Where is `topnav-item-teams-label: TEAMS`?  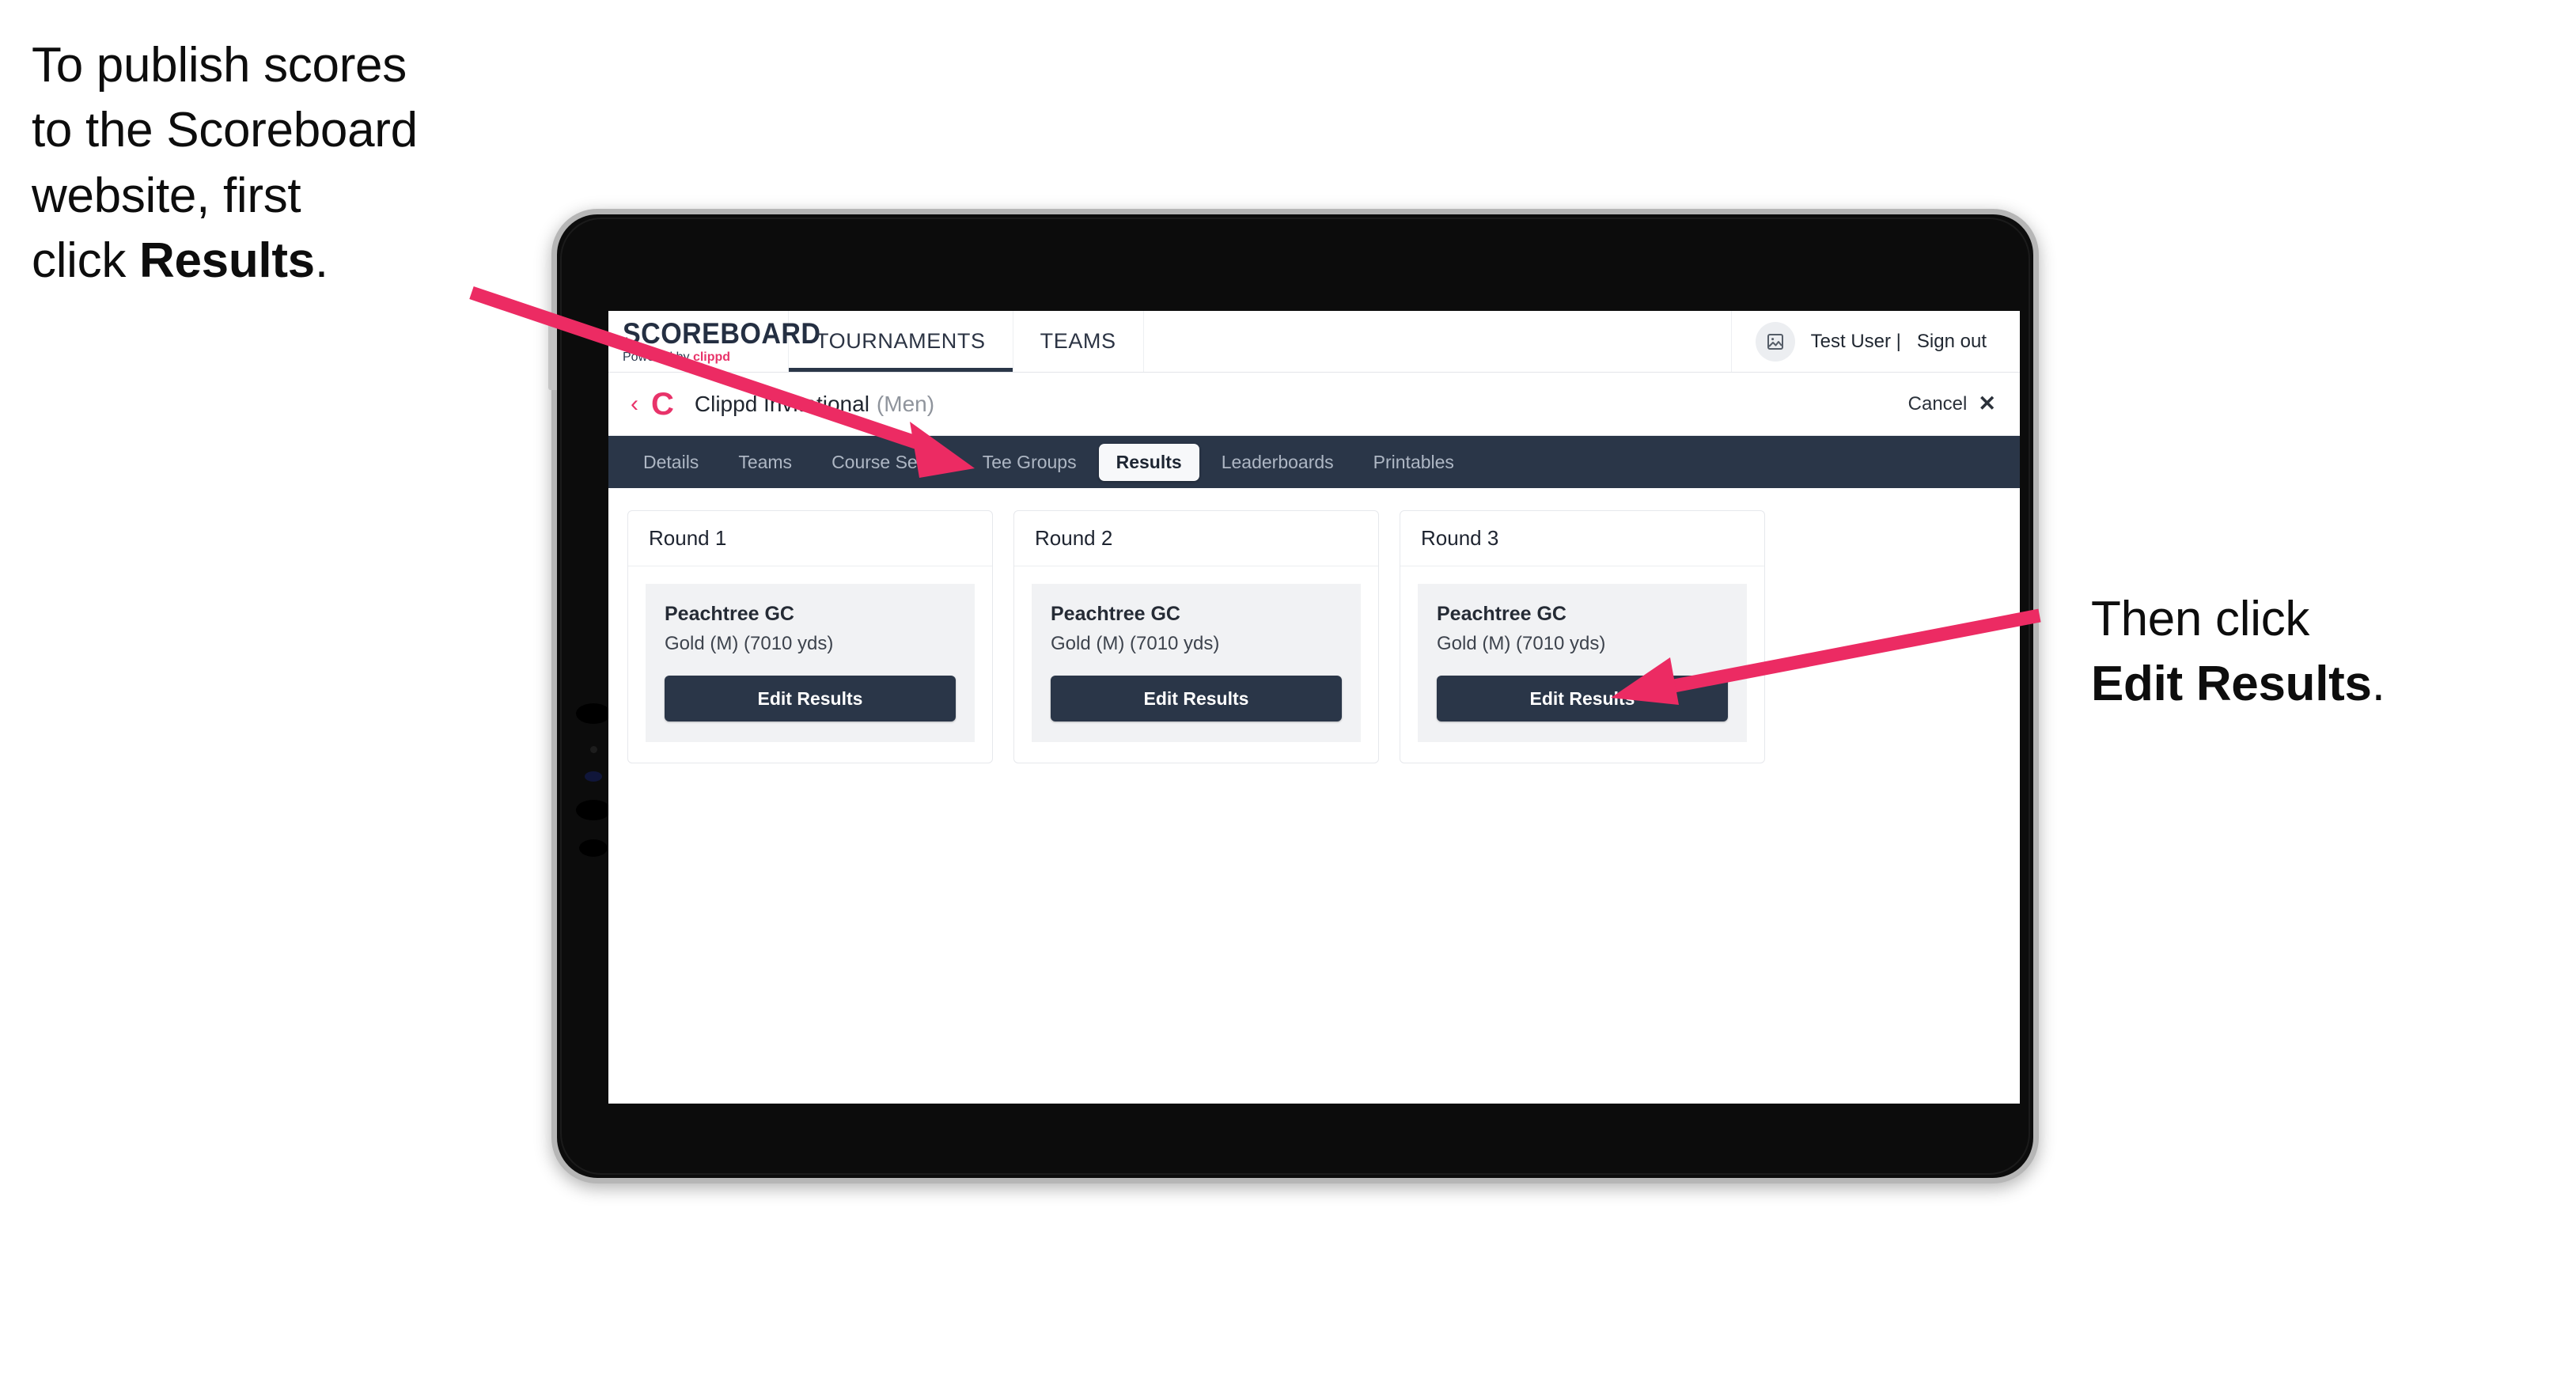 topnav-item-teams-label: TEAMS is located at coordinates (1078, 341).